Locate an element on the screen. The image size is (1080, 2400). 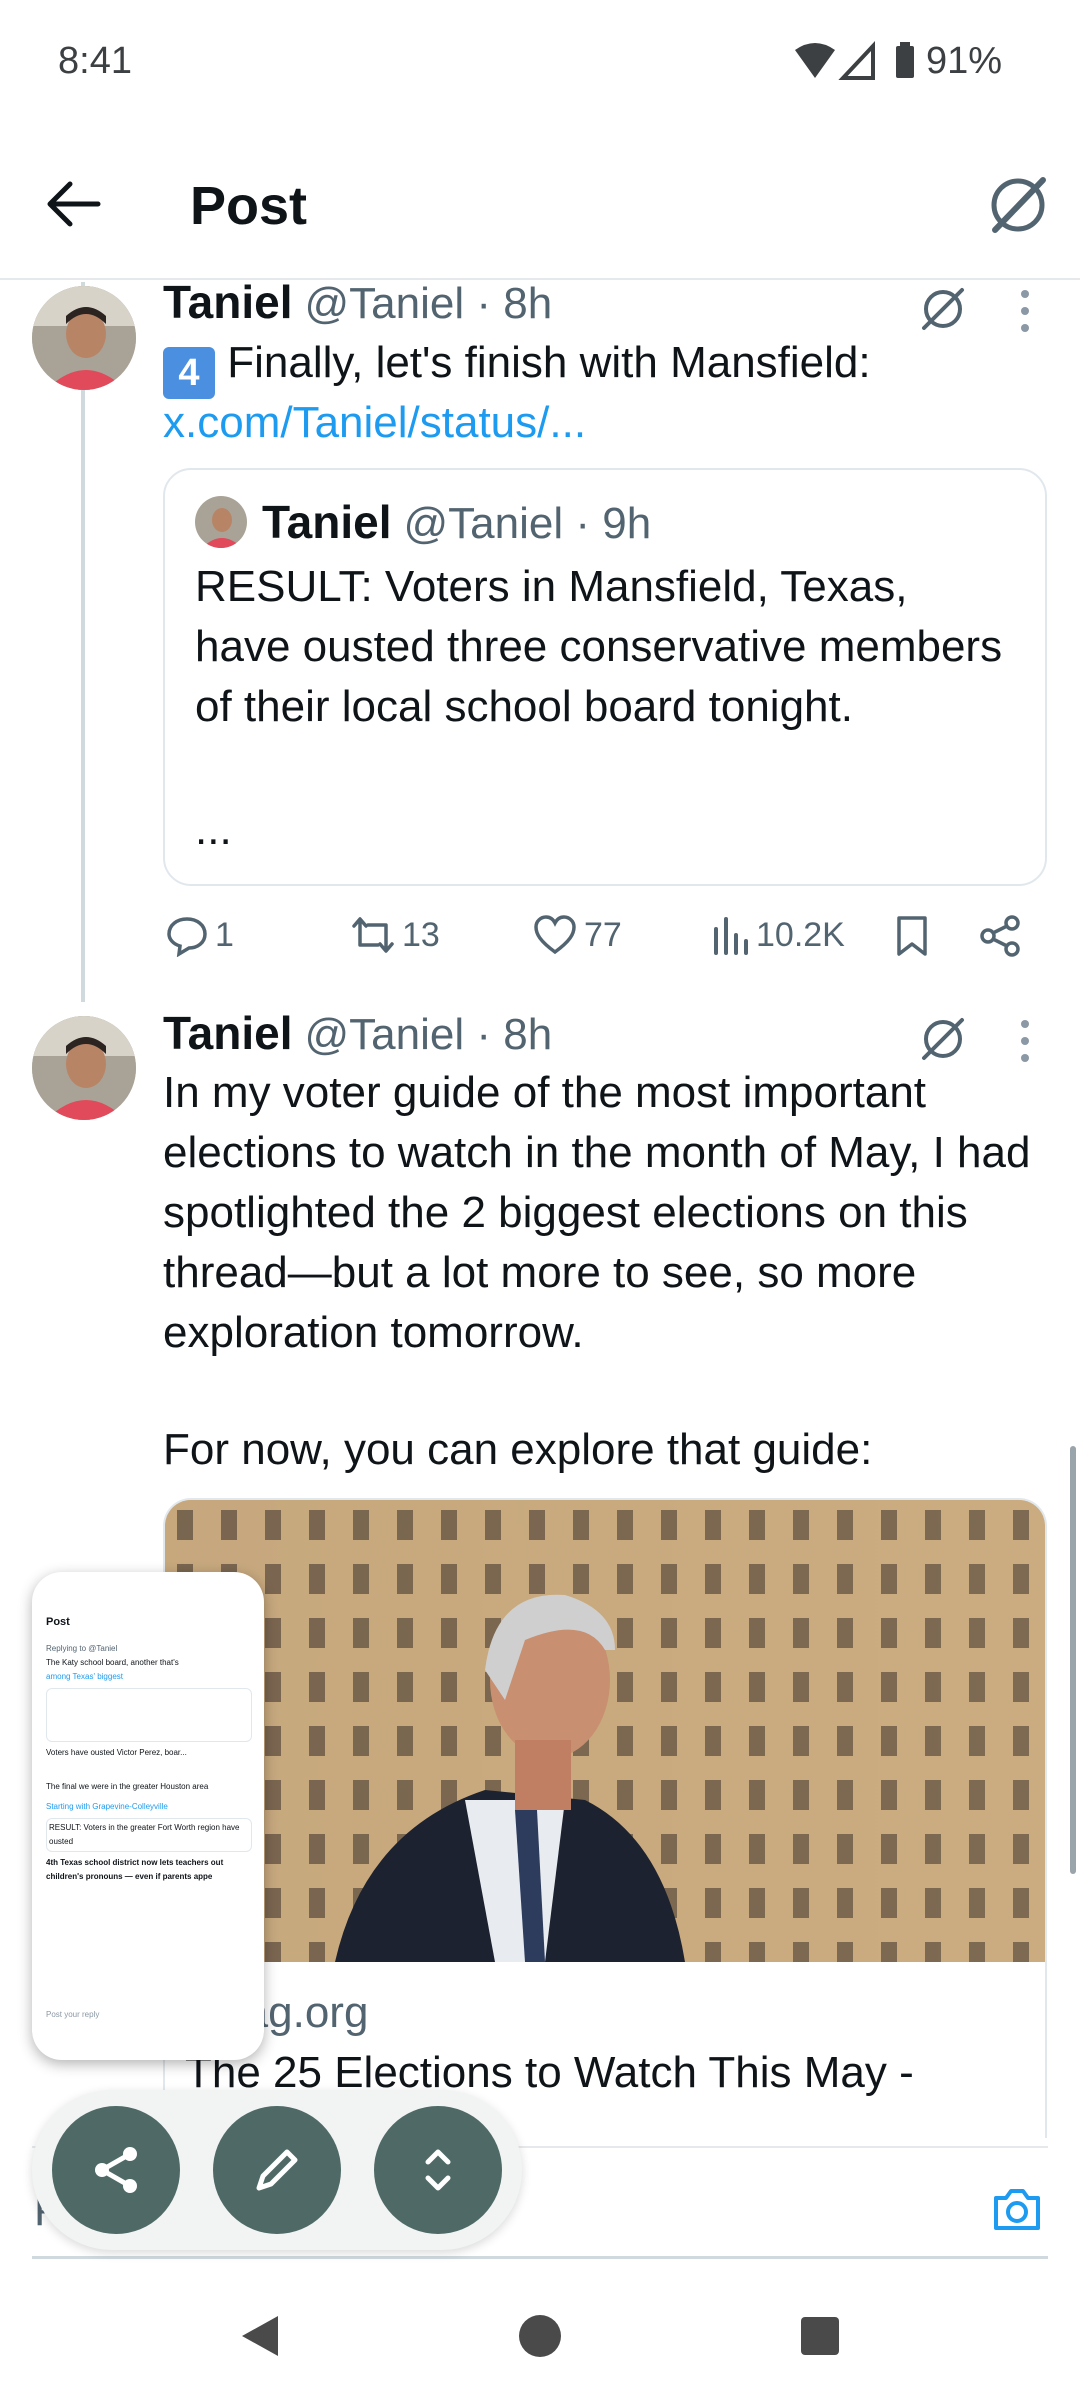
tweet-text: 4 Finally, let's finish with Mansfield: is located at coordinates (603, 366).